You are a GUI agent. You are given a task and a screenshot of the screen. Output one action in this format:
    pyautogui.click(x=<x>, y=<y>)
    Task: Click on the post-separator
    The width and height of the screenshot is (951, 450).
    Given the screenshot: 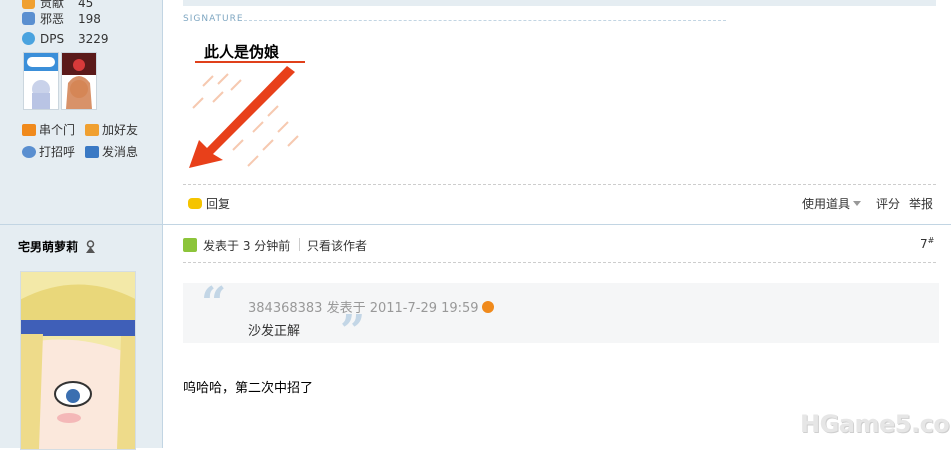 What is the action you would take?
    pyautogui.click(x=475, y=224)
    